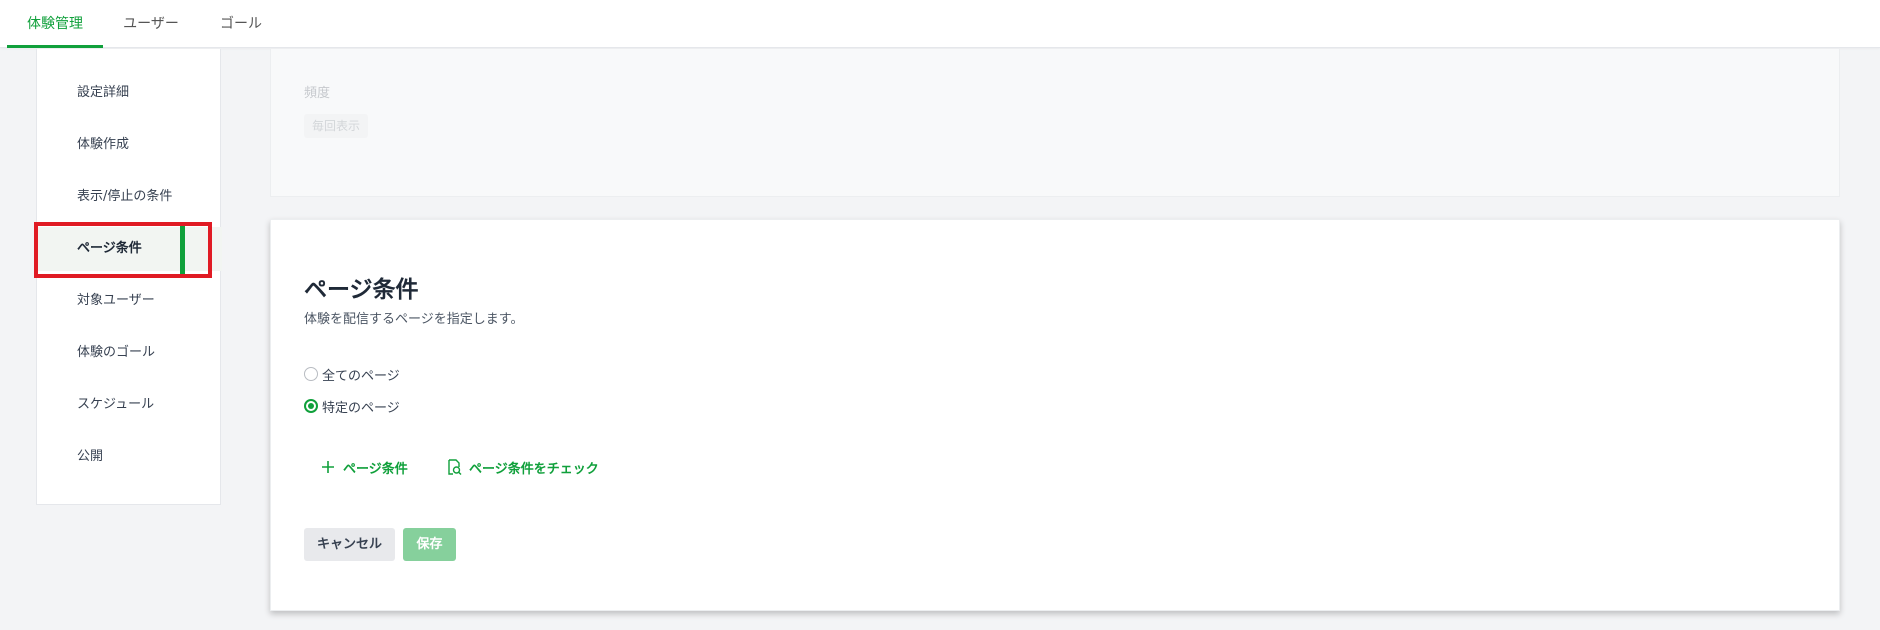 The image size is (1880, 630). I want to click on frequency-value: 毎回表示, so click(336, 126).